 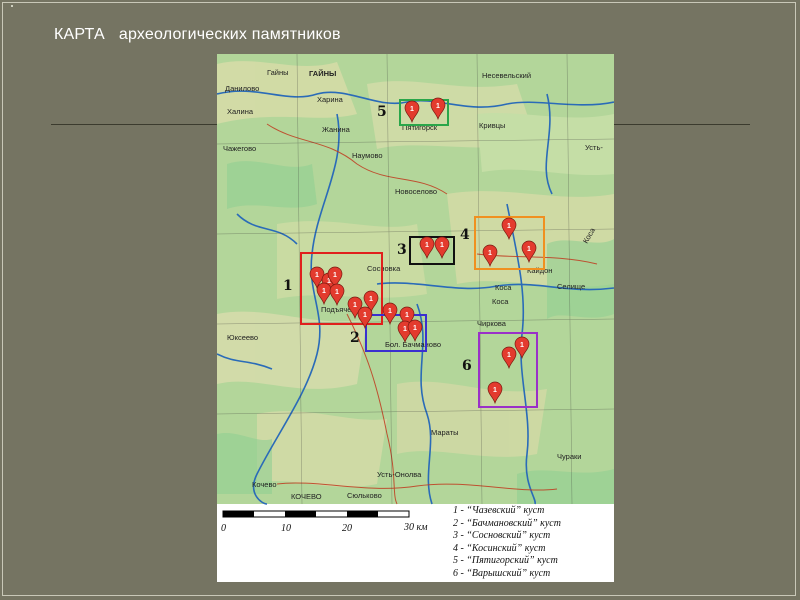 What do you see at coordinates (503, 287) in the screenshot?
I see `place-kosa: Коса` at bounding box center [503, 287].